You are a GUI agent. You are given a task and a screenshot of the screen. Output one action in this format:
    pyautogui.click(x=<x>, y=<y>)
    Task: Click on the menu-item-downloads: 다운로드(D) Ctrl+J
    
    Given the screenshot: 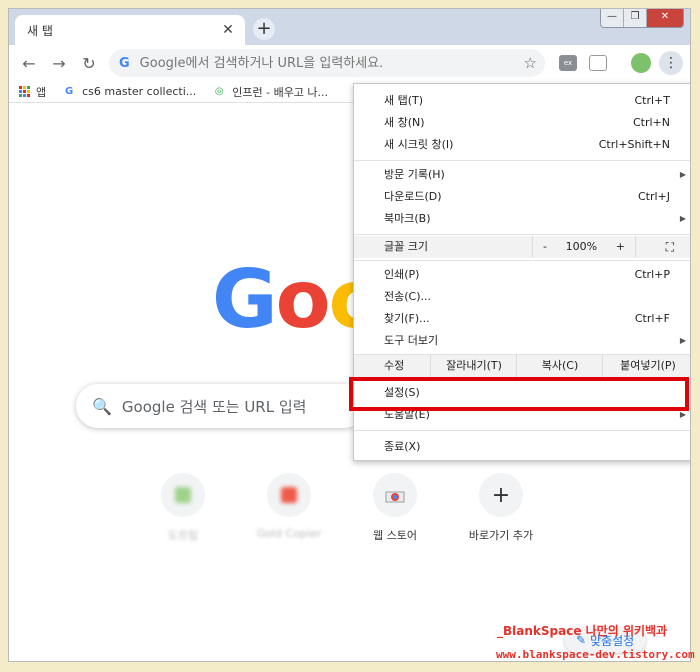 What is the action you would take?
    pyautogui.click(x=522, y=197)
    